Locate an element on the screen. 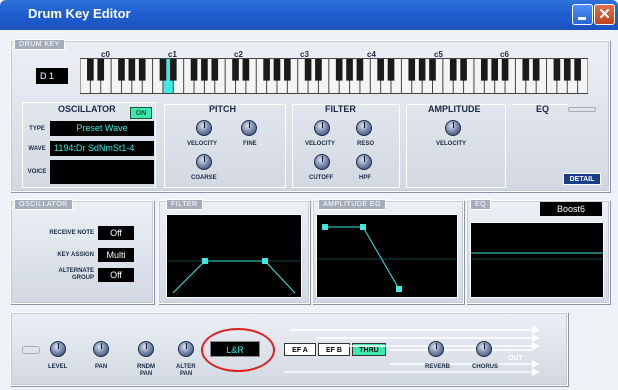  alternate-pan-label-2: PAN is located at coordinates (186, 374).